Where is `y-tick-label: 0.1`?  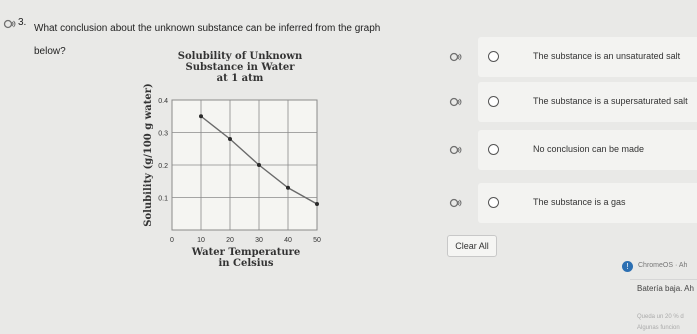 y-tick-label: 0.1 is located at coordinates (163, 199).